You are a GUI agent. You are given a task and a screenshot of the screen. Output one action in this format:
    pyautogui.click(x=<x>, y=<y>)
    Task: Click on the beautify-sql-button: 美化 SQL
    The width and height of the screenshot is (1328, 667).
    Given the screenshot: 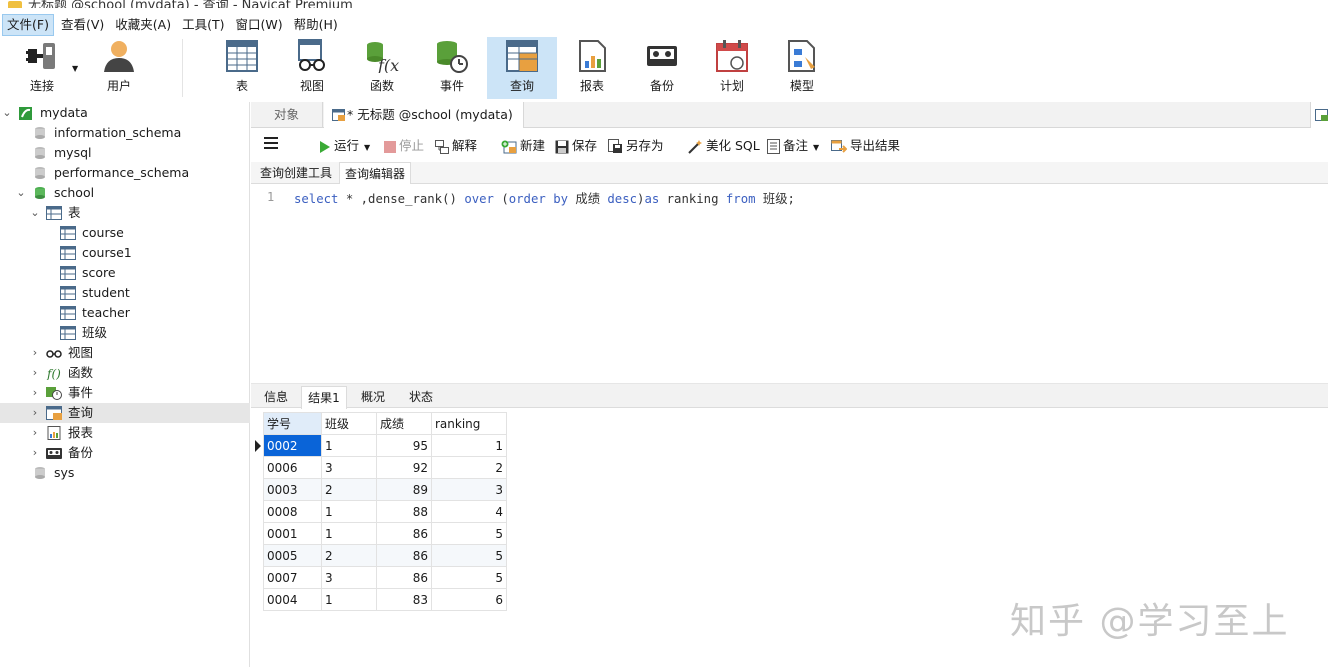 What is the action you would take?
    pyautogui.click(x=723, y=146)
    